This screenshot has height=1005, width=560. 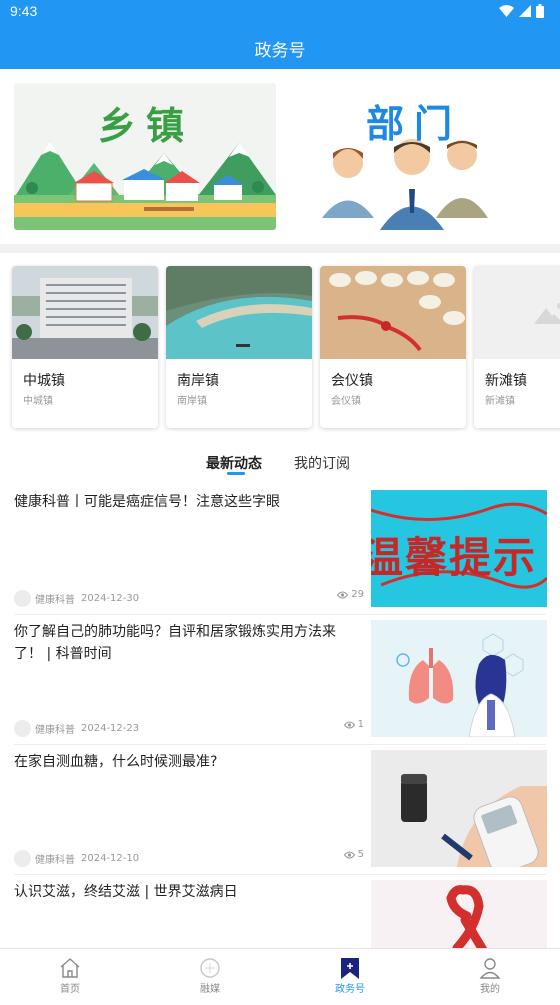 What do you see at coordinates (116, 762) in the screenshot?
I see `news-title: 在家自测血糖，什么时候测最准?` at bounding box center [116, 762].